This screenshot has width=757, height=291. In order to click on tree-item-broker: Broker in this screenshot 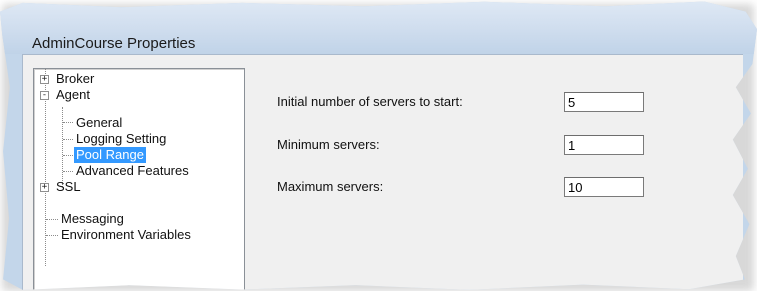, I will do `click(75, 79)`.